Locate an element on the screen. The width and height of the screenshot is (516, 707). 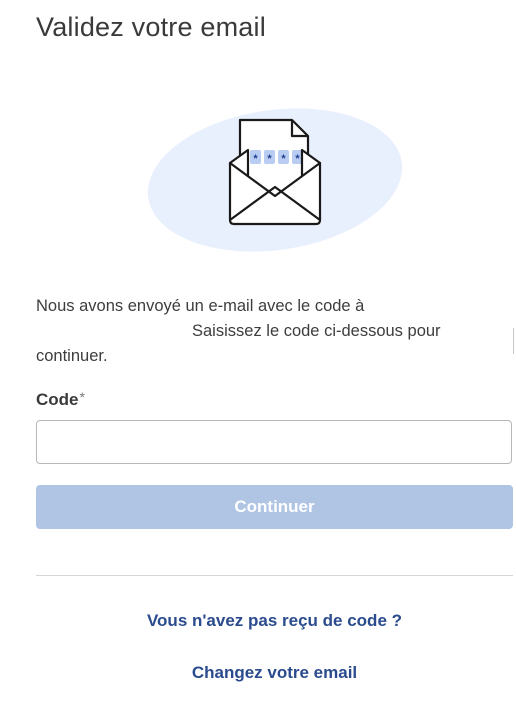
code-char-3: * is located at coordinates (283, 159).